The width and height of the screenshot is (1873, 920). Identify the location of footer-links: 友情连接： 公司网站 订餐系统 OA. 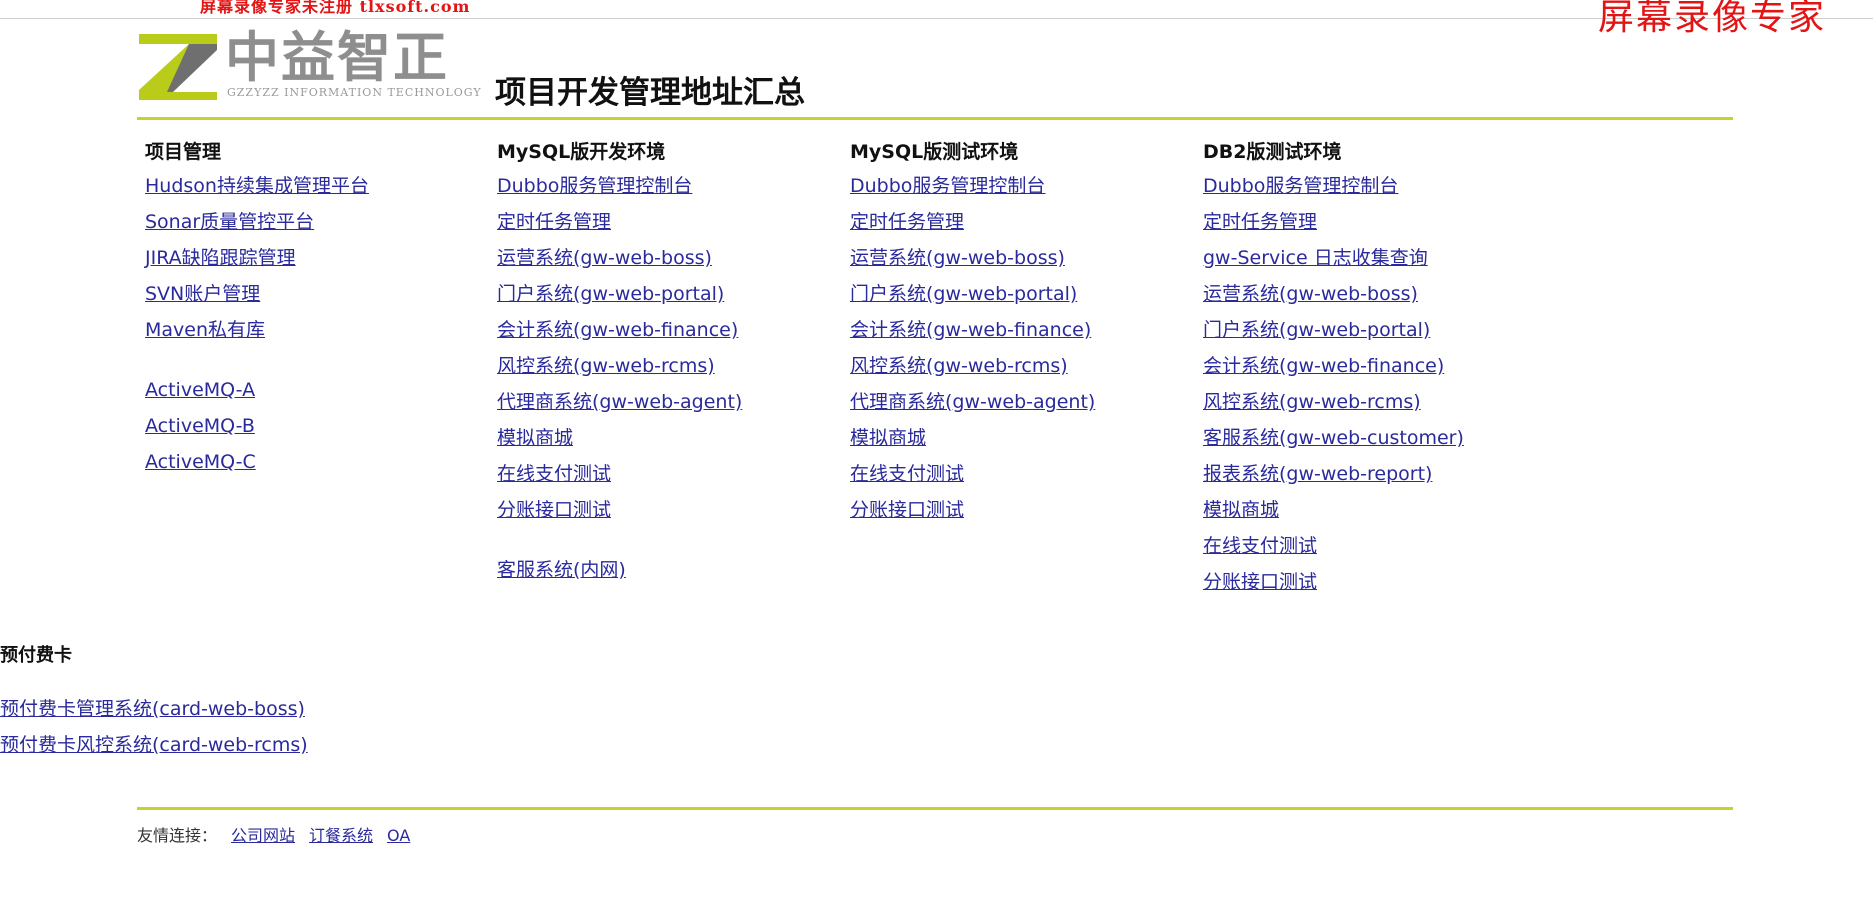
(273, 836).